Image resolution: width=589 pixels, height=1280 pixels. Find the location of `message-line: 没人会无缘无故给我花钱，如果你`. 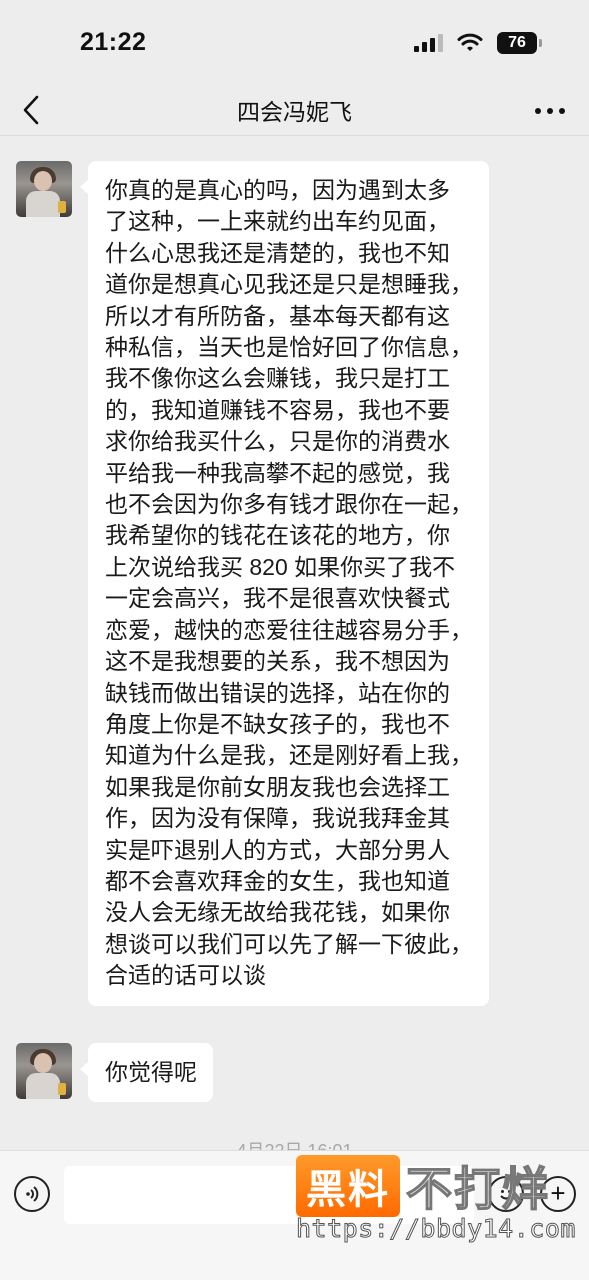

message-line: 没人会无缘无故给我花钱，如果你 is located at coordinates (277, 912).